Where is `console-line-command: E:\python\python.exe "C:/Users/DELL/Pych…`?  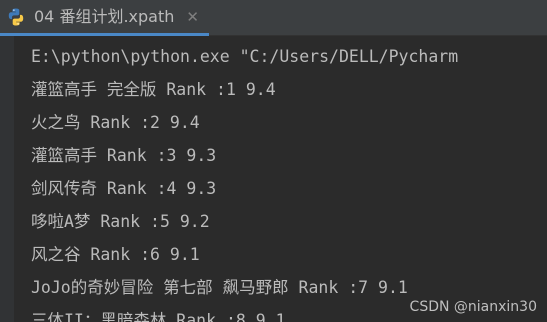 console-line-command: E:\python\python.exe "C:/Users/DELL/Pych… is located at coordinates (245, 56).